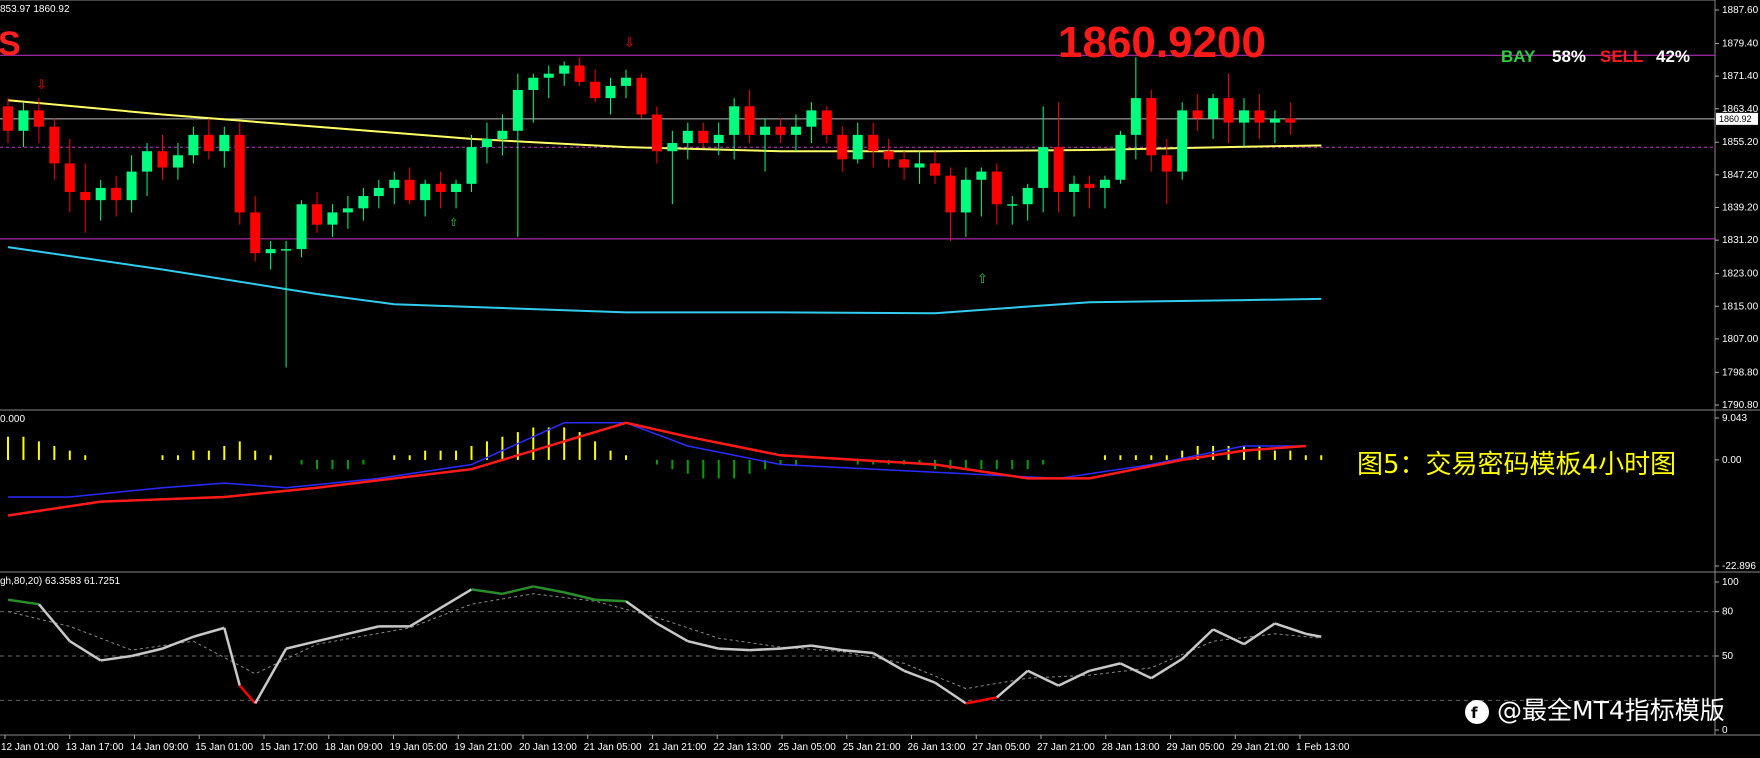 The width and height of the screenshot is (1760, 758). I want to click on watermark: f @最全MT4指标模版, so click(1595, 710).